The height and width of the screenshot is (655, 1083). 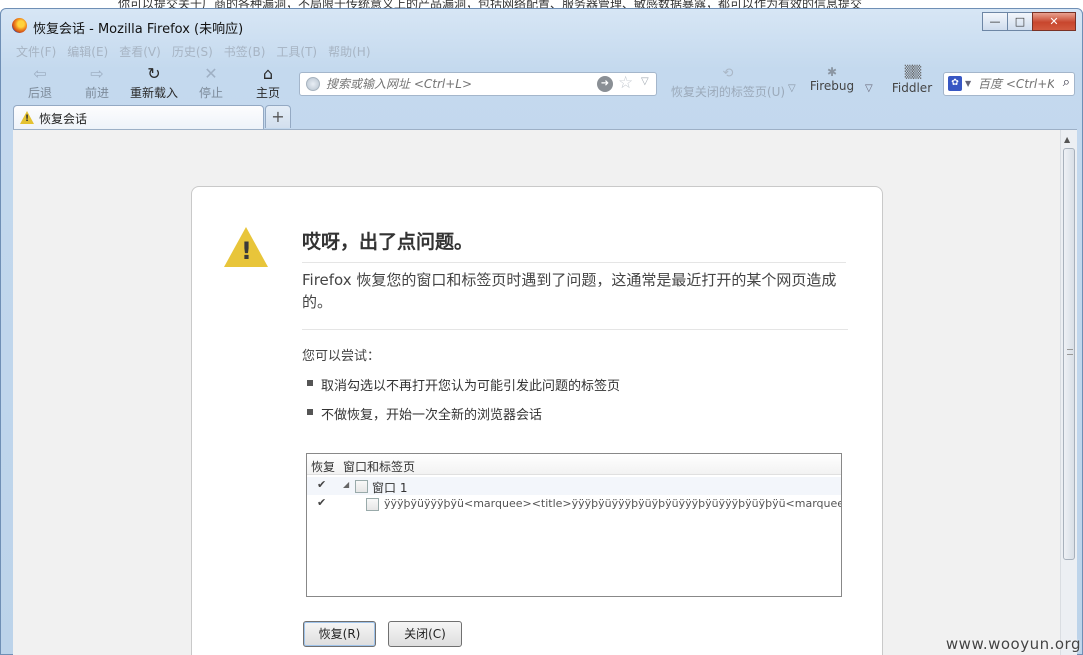 What do you see at coordinates (995, 21) in the screenshot?
I see `minimize-button: —` at bounding box center [995, 21].